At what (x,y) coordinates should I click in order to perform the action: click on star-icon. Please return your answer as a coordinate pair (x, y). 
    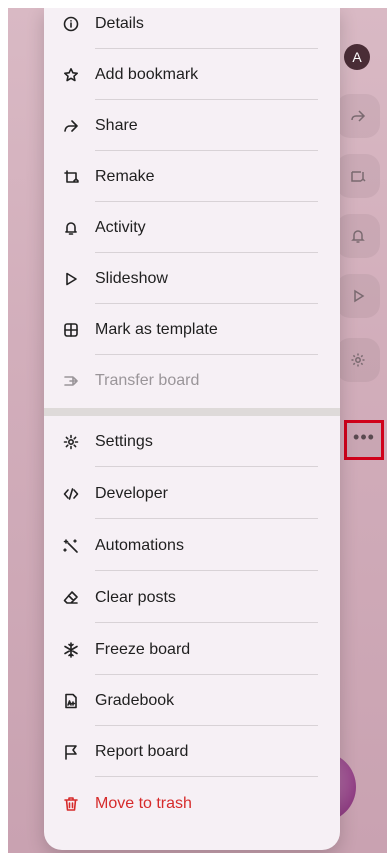
    Looking at the image, I should click on (71, 75).